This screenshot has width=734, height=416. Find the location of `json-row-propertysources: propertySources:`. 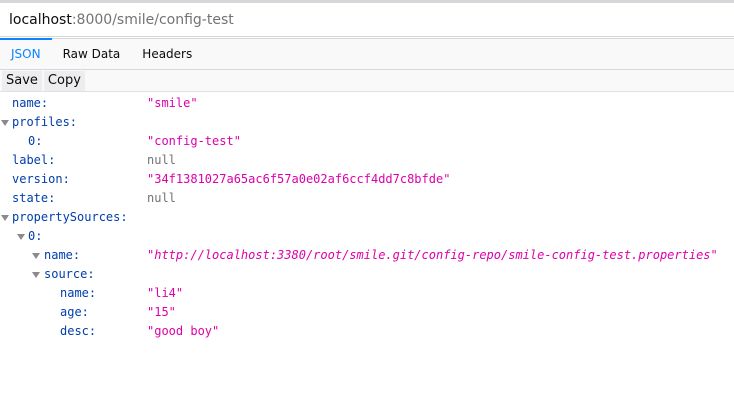

json-row-propertysources: propertySources: is located at coordinates (367, 217).